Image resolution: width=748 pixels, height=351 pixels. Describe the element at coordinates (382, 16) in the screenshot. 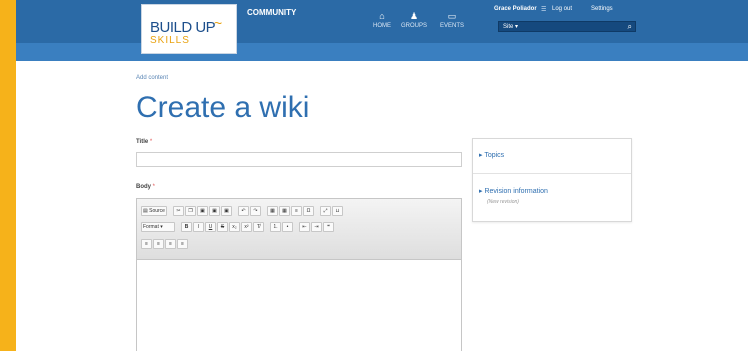

I see `home-icon: ⌂` at that location.